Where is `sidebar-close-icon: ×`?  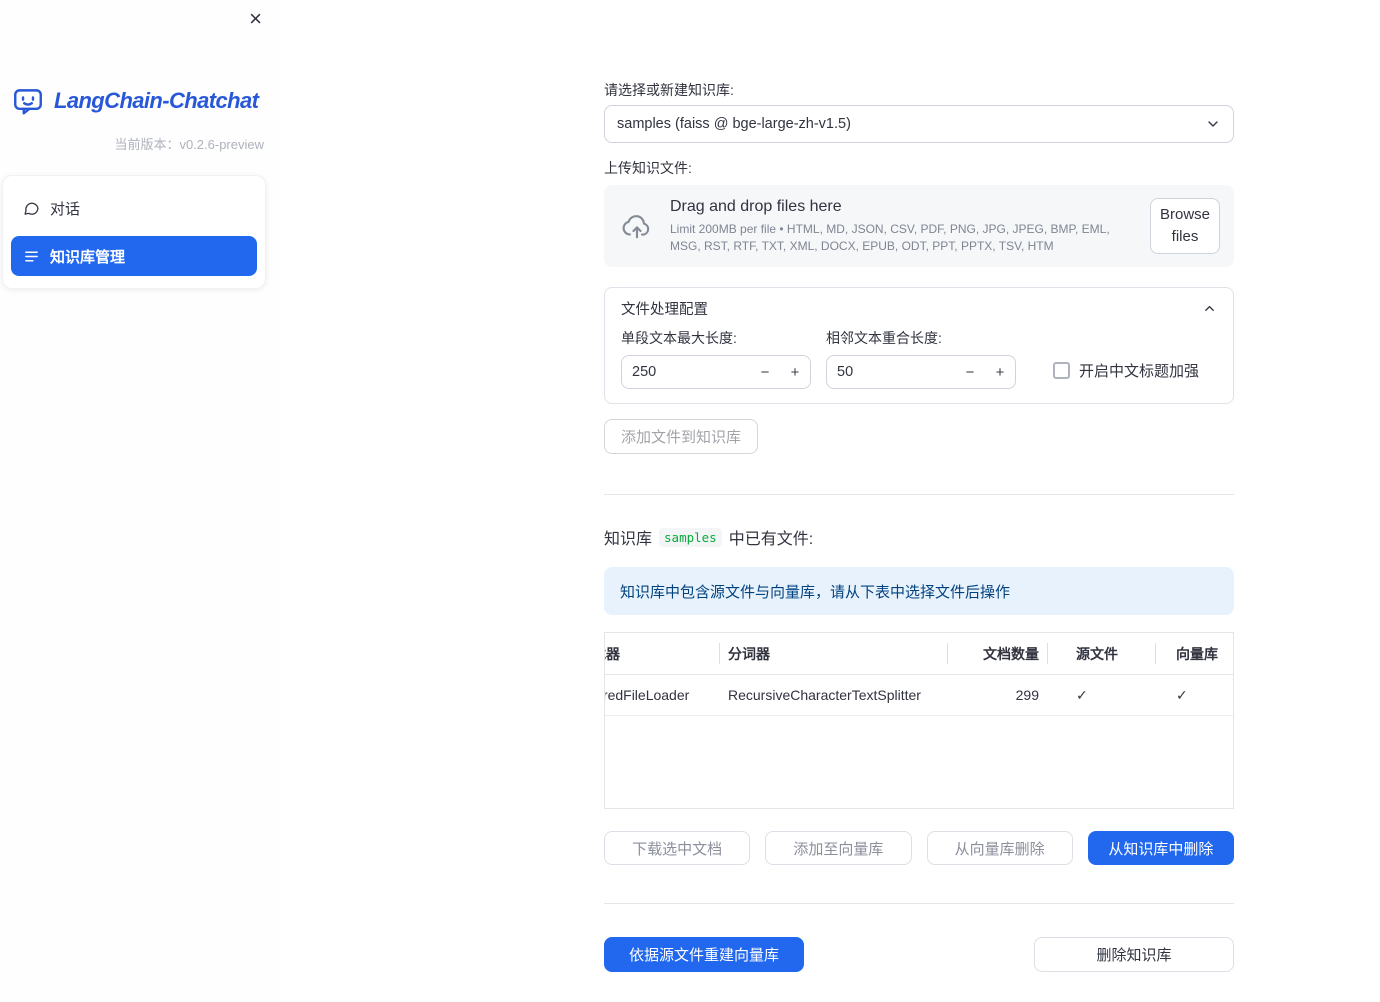 sidebar-close-icon: × is located at coordinates (255, 19).